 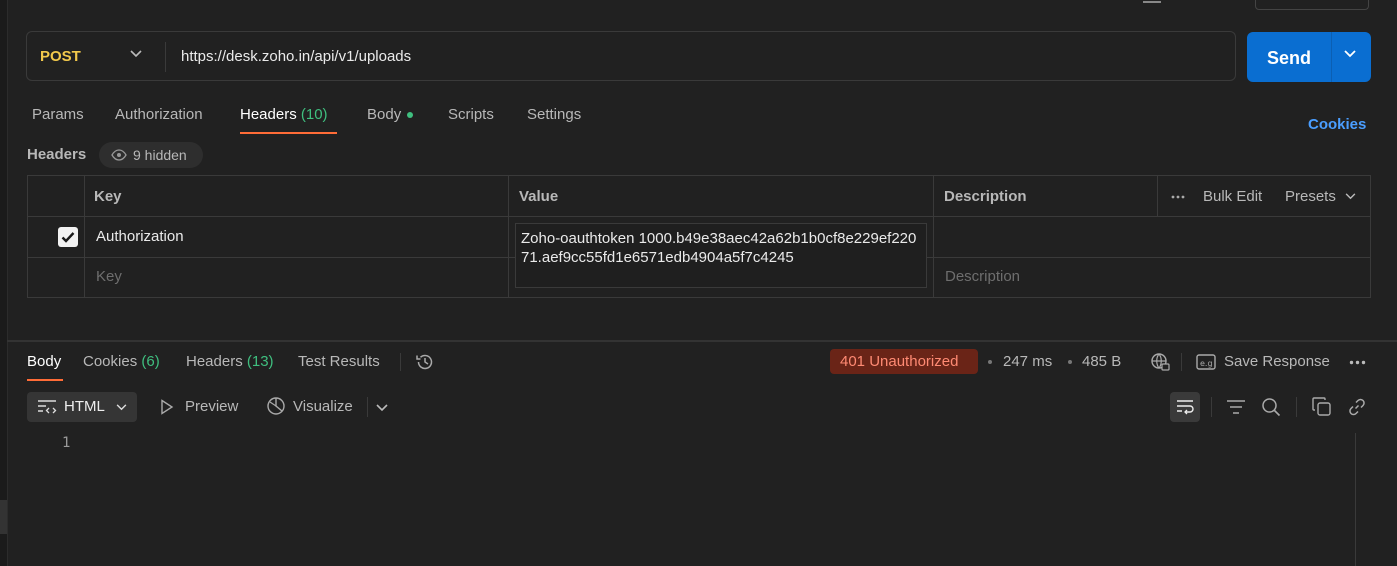 What do you see at coordinates (1160, 362) in the screenshot?
I see `network-globe-icon` at bounding box center [1160, 362].